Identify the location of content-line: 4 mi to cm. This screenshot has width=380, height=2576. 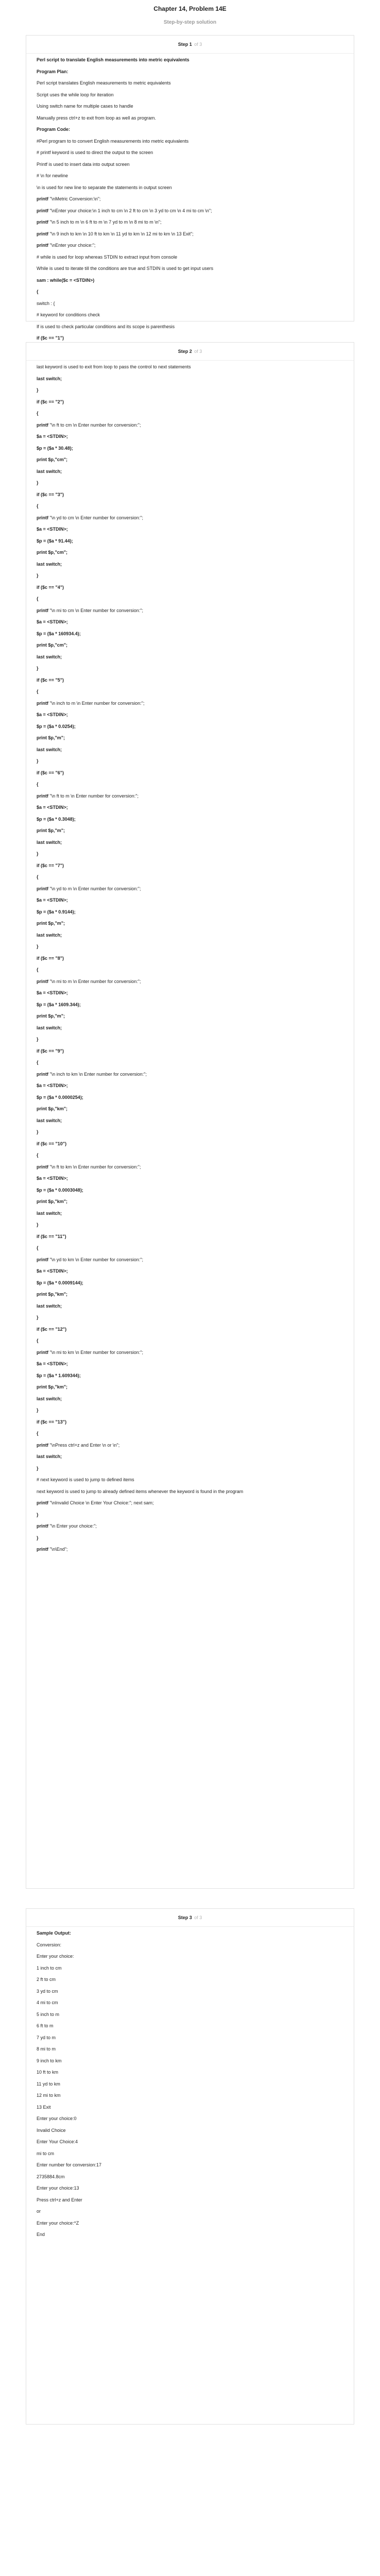
(47, 2002).